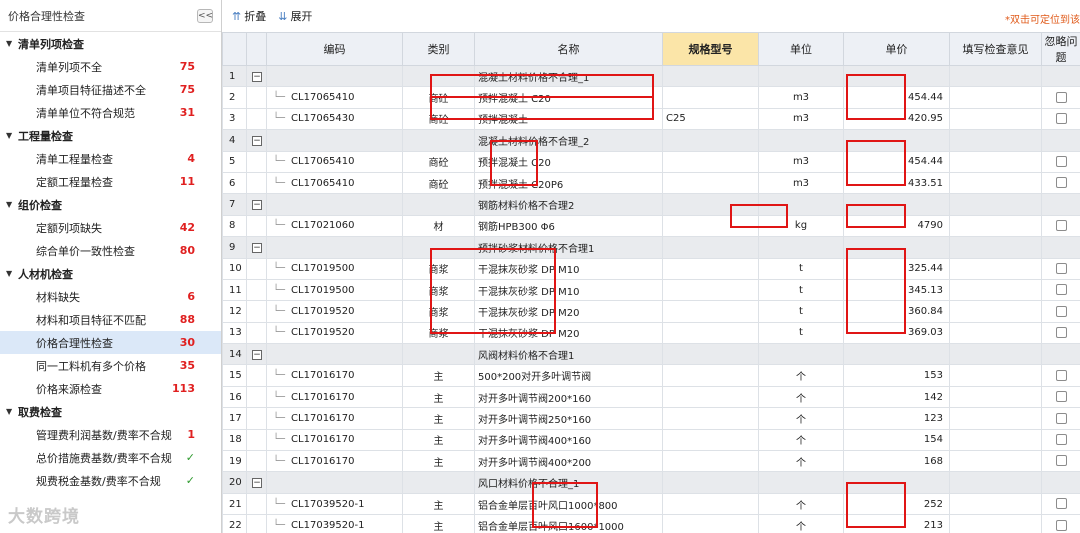 This screenshot has width=1080, height=533. What do you see at coordinates (651, 397) in the screenshot?
I see `table-row: 16 └─ CL17016170 主对开多叶调节阀200*160 个 142` at bounding box center [651, 397].